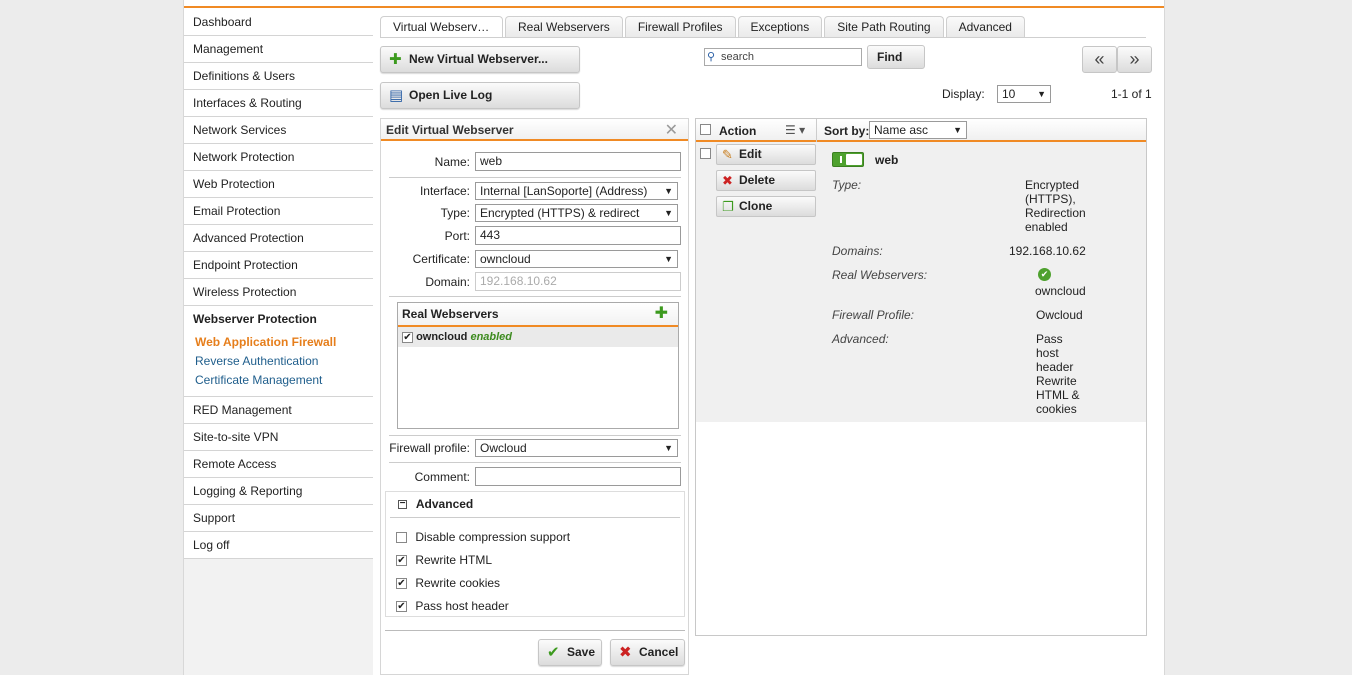 Image resolution: width=1352 pixels, height=675 pixels. I want to click on display-label: Display:, so click(963, 94).